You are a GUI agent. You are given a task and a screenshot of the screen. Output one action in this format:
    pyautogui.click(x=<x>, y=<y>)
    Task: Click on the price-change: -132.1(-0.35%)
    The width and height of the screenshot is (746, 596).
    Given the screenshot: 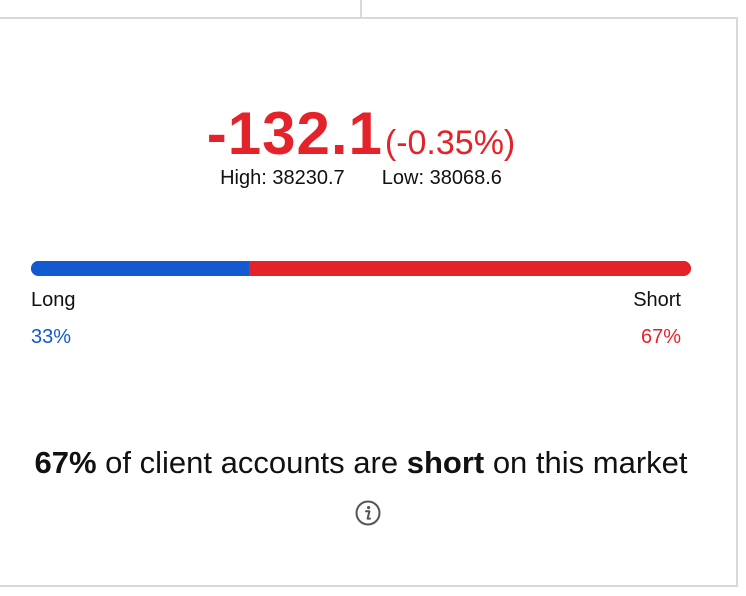 What is the action you would take?
    pyautogui.click(x=361, y=133)
    